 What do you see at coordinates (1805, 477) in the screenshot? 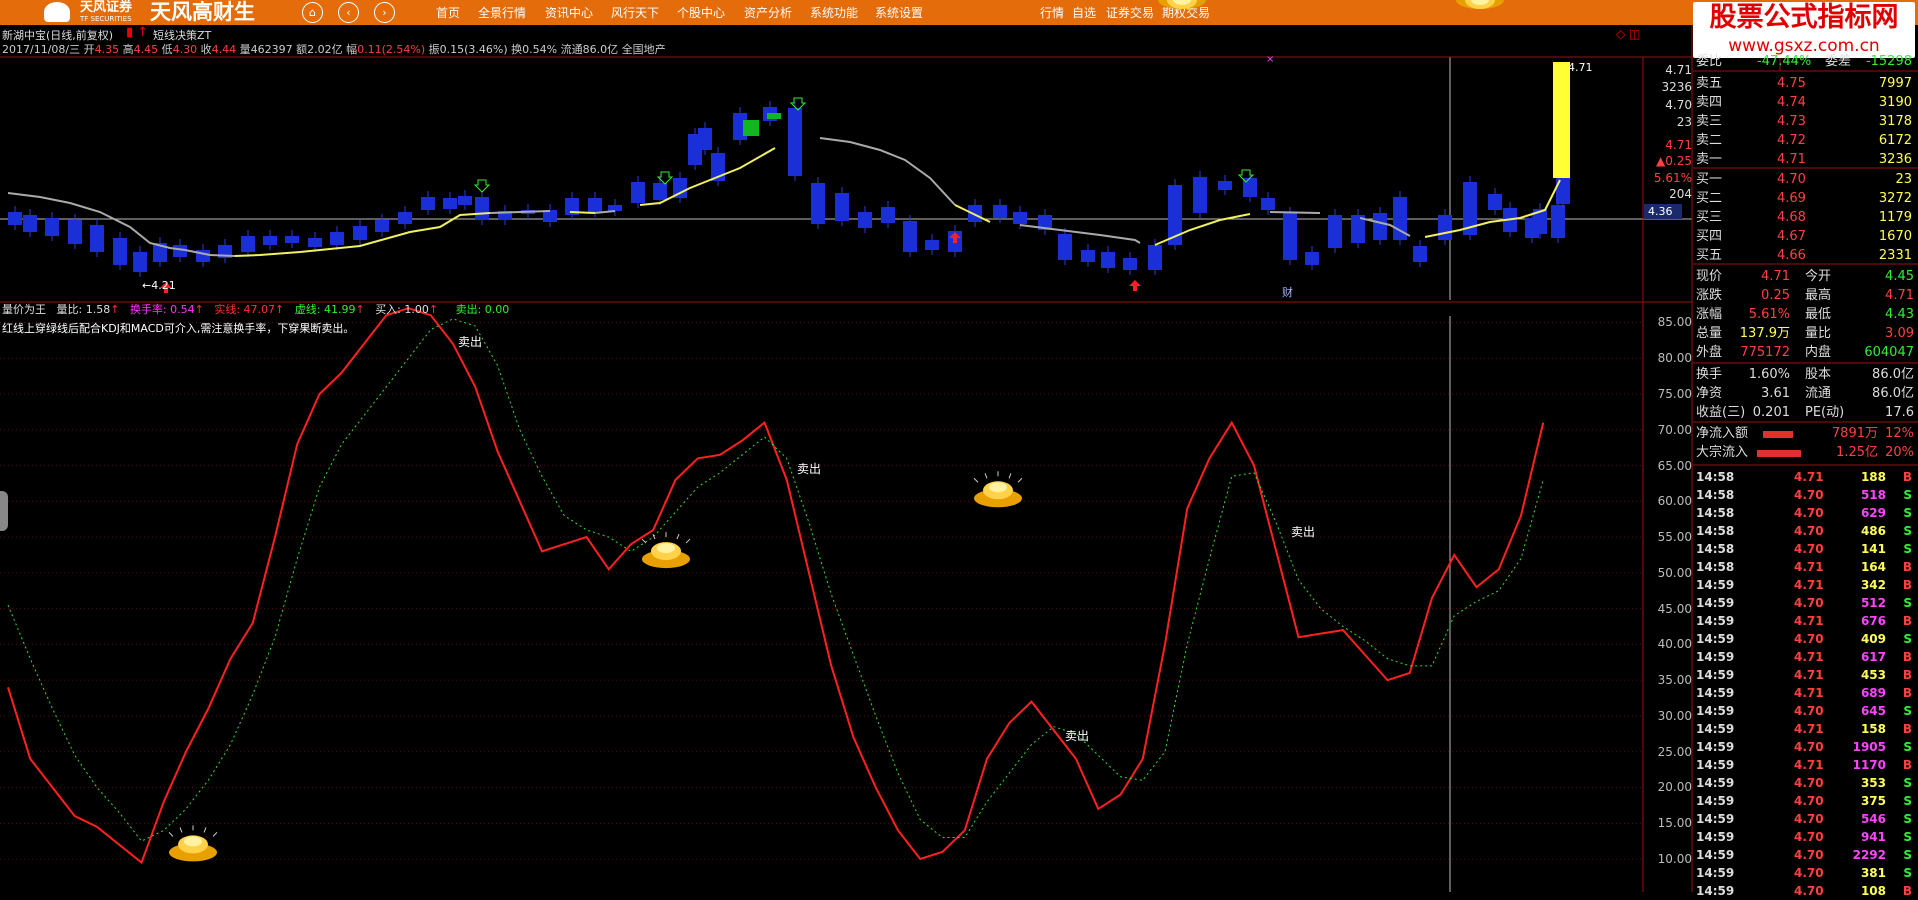
I see `tick-row: 14:58 4.71 188 B` at bounding box center [1805, 477].